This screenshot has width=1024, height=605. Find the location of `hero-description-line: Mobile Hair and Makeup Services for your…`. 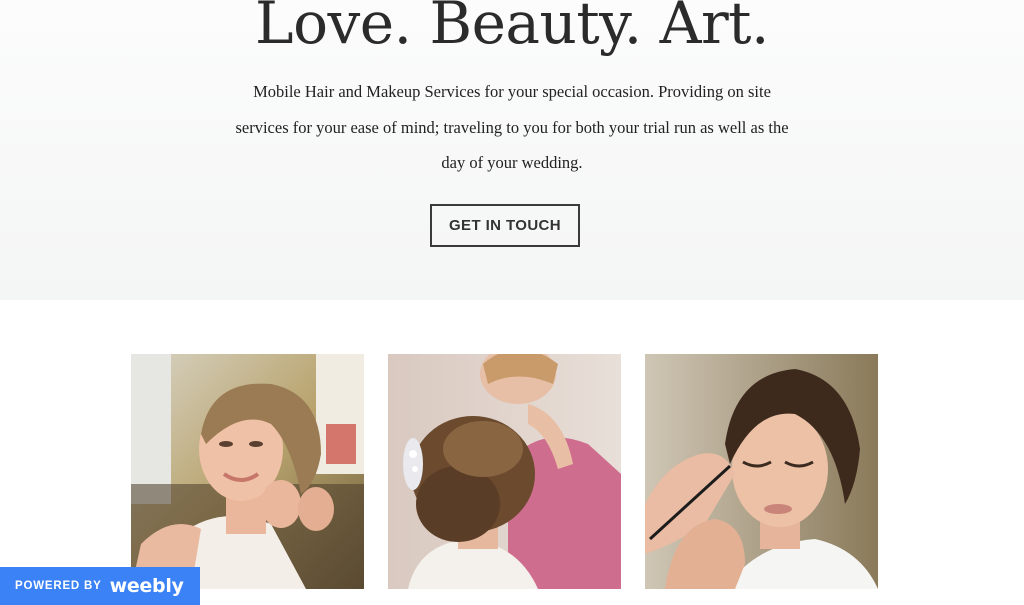

hero-description-line: Mobile Hair and Makeup Services for your… is located at coordinates (512, 91).